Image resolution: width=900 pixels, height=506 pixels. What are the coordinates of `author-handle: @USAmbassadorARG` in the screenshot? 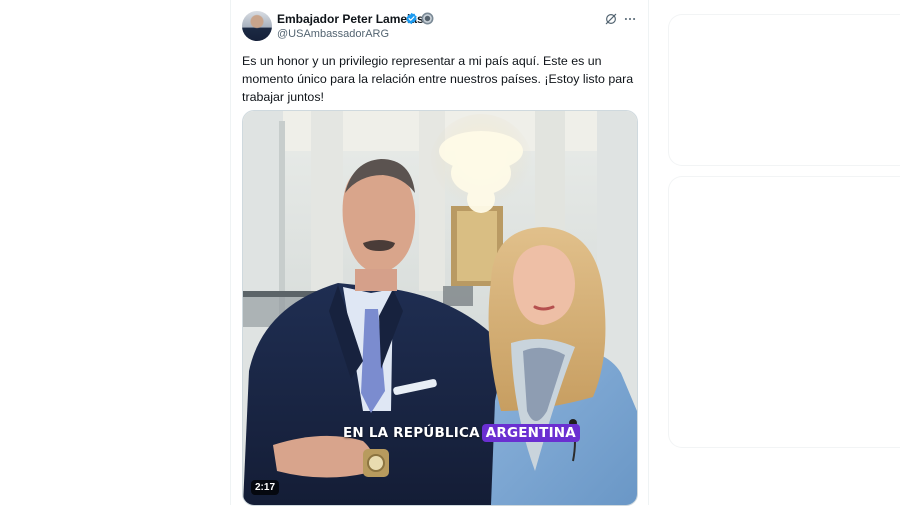 It's located at (333, 34).